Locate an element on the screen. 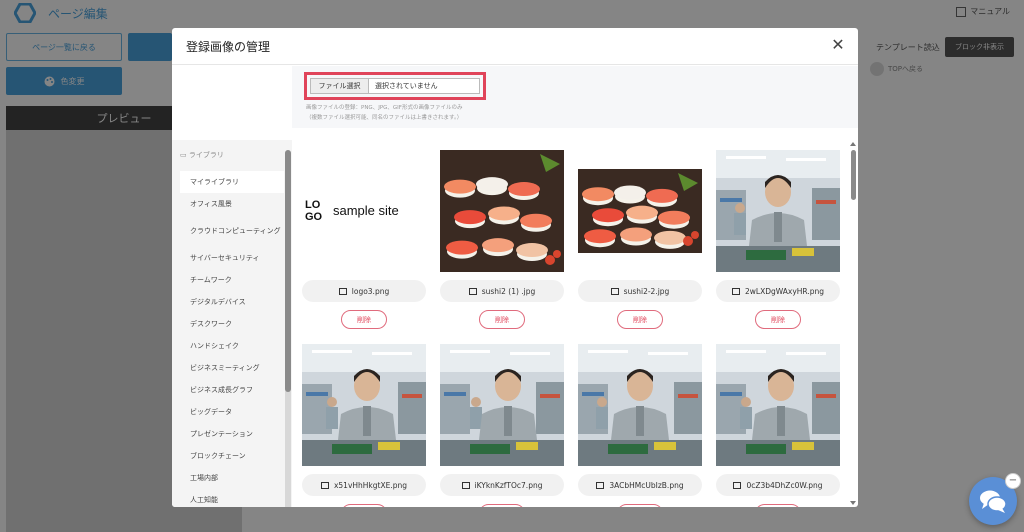  image-card: 0cZ3b4DhZc0W.png 削除 is located at coordinates (778, 425).